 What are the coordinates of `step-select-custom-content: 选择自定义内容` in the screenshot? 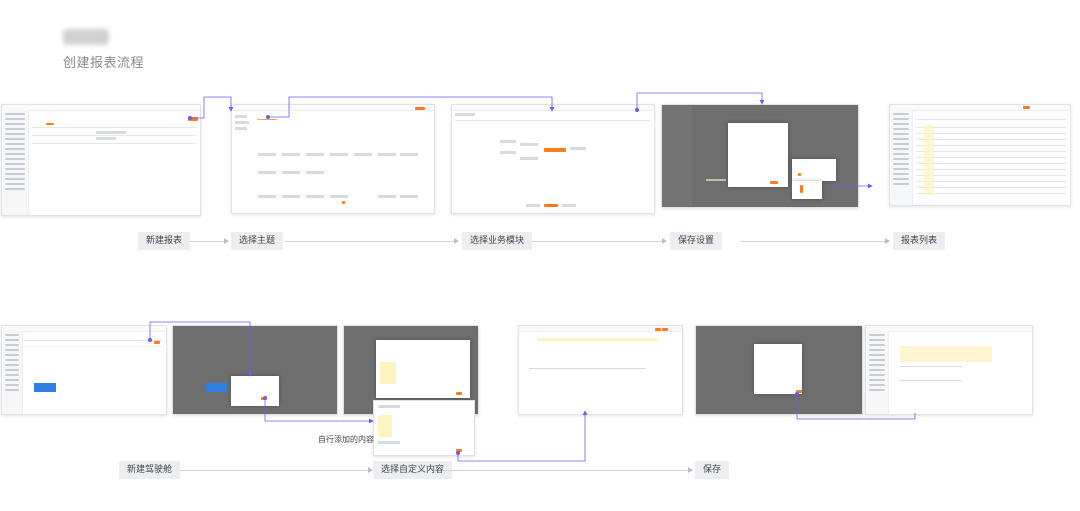 It's located at (413, 470).